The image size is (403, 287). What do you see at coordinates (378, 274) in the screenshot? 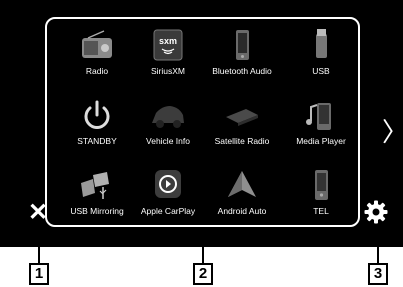
I see `callout-3: 3` at bounding box center [378, 274].